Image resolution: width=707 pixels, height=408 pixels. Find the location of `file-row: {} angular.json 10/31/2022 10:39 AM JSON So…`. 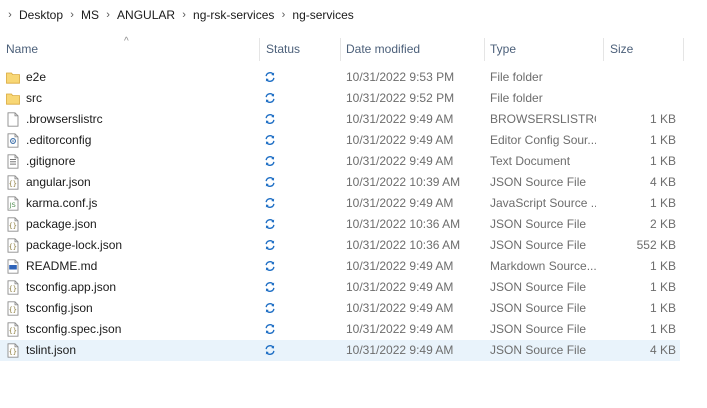

file-row: {} angular.json 10/31/2022 10:39 AM JSON So… is located at coordinates (340, 182).